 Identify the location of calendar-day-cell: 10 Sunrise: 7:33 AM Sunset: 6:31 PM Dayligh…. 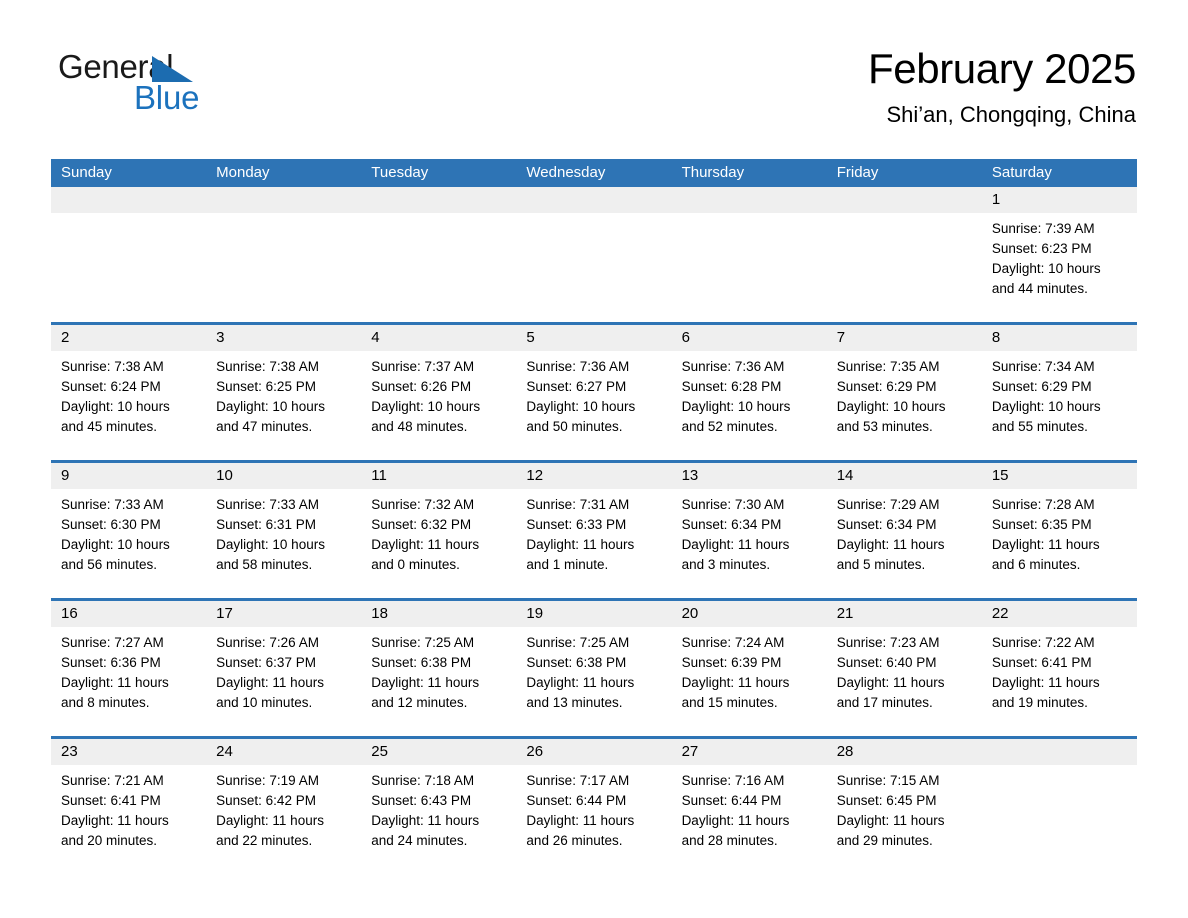
(284, 530).